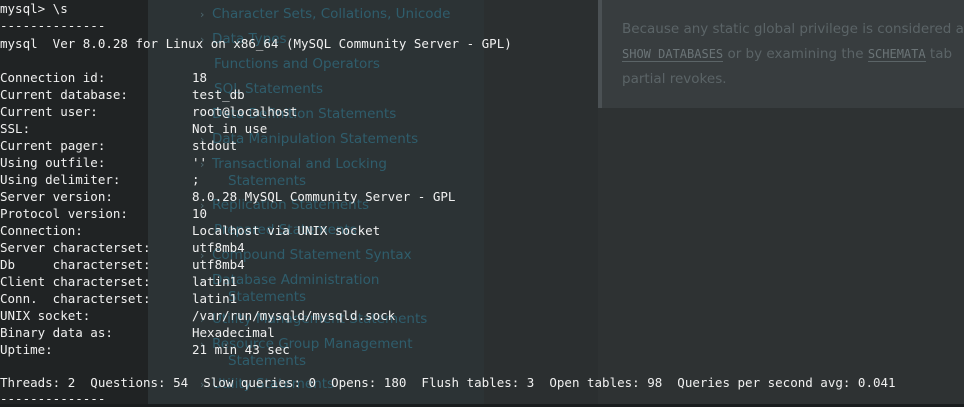  What do you see at coordinates (196, 179) in the screenshot?
I see `status-value: ;` at bounding box center [196, 179].